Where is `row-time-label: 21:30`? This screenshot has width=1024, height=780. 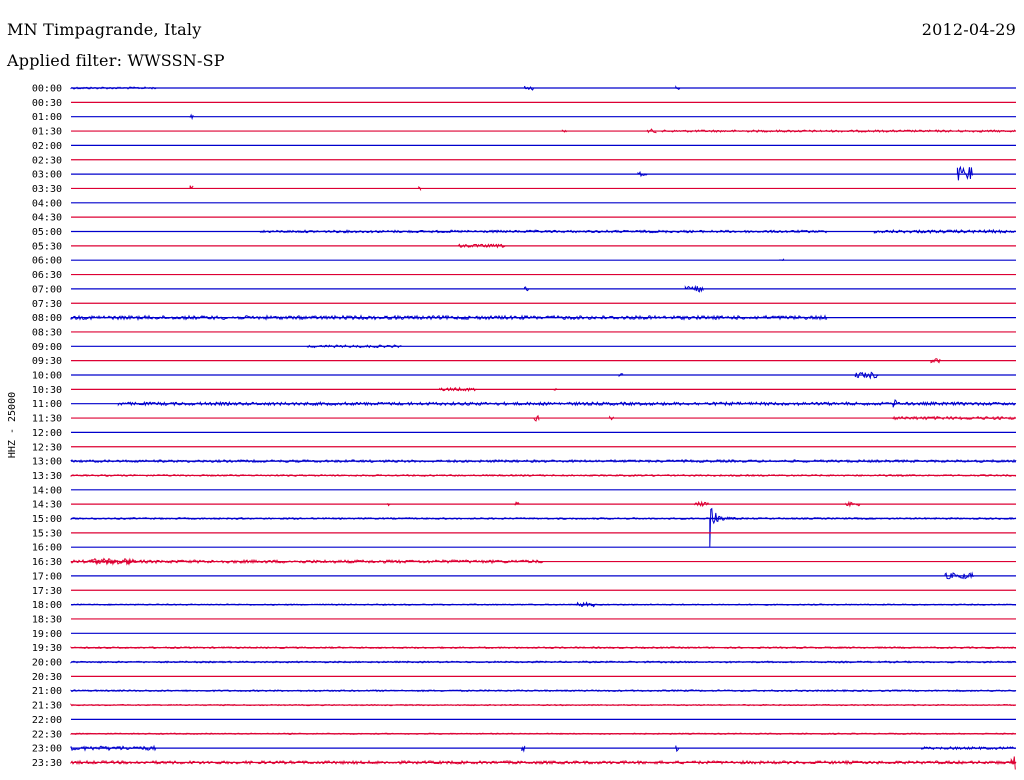
row-time-label: 21:30 is located at coordinates (47, 706).